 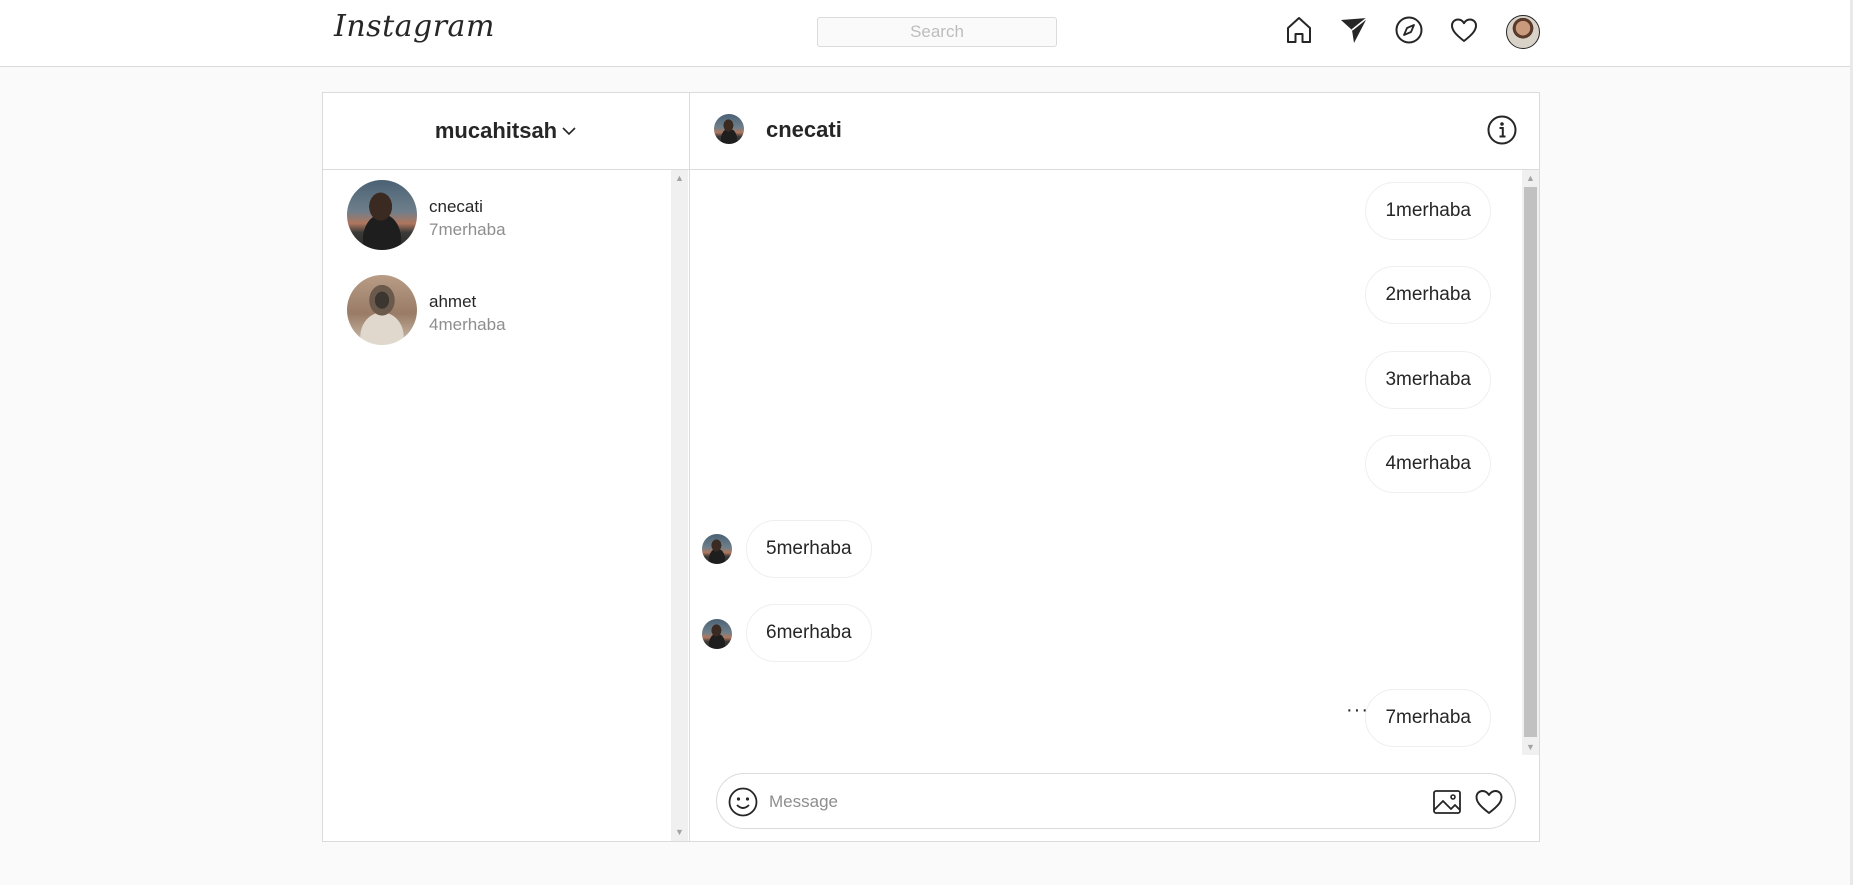 What do you see at coordinates (1428, 211) in the screenshot?
I see `message-bubble-sent: 1merhaba` at bounding box center [1428, 211].